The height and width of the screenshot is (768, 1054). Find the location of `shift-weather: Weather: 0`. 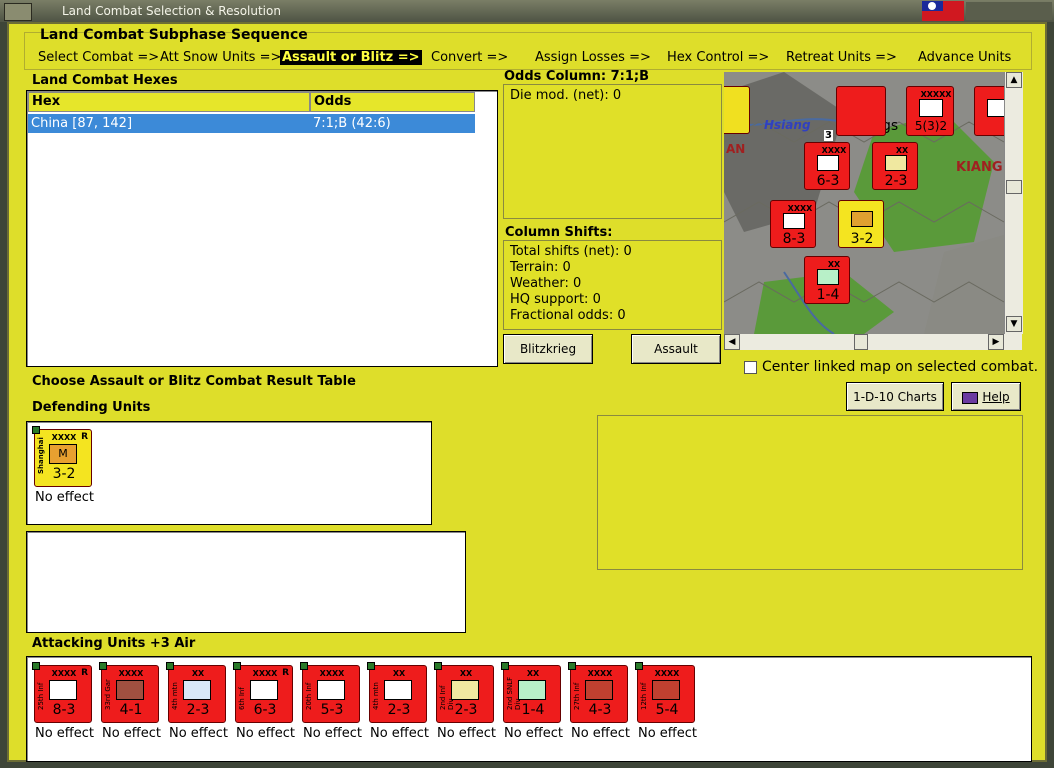

shift-weather: Weather: 0 is located at coordinates (546, 283).